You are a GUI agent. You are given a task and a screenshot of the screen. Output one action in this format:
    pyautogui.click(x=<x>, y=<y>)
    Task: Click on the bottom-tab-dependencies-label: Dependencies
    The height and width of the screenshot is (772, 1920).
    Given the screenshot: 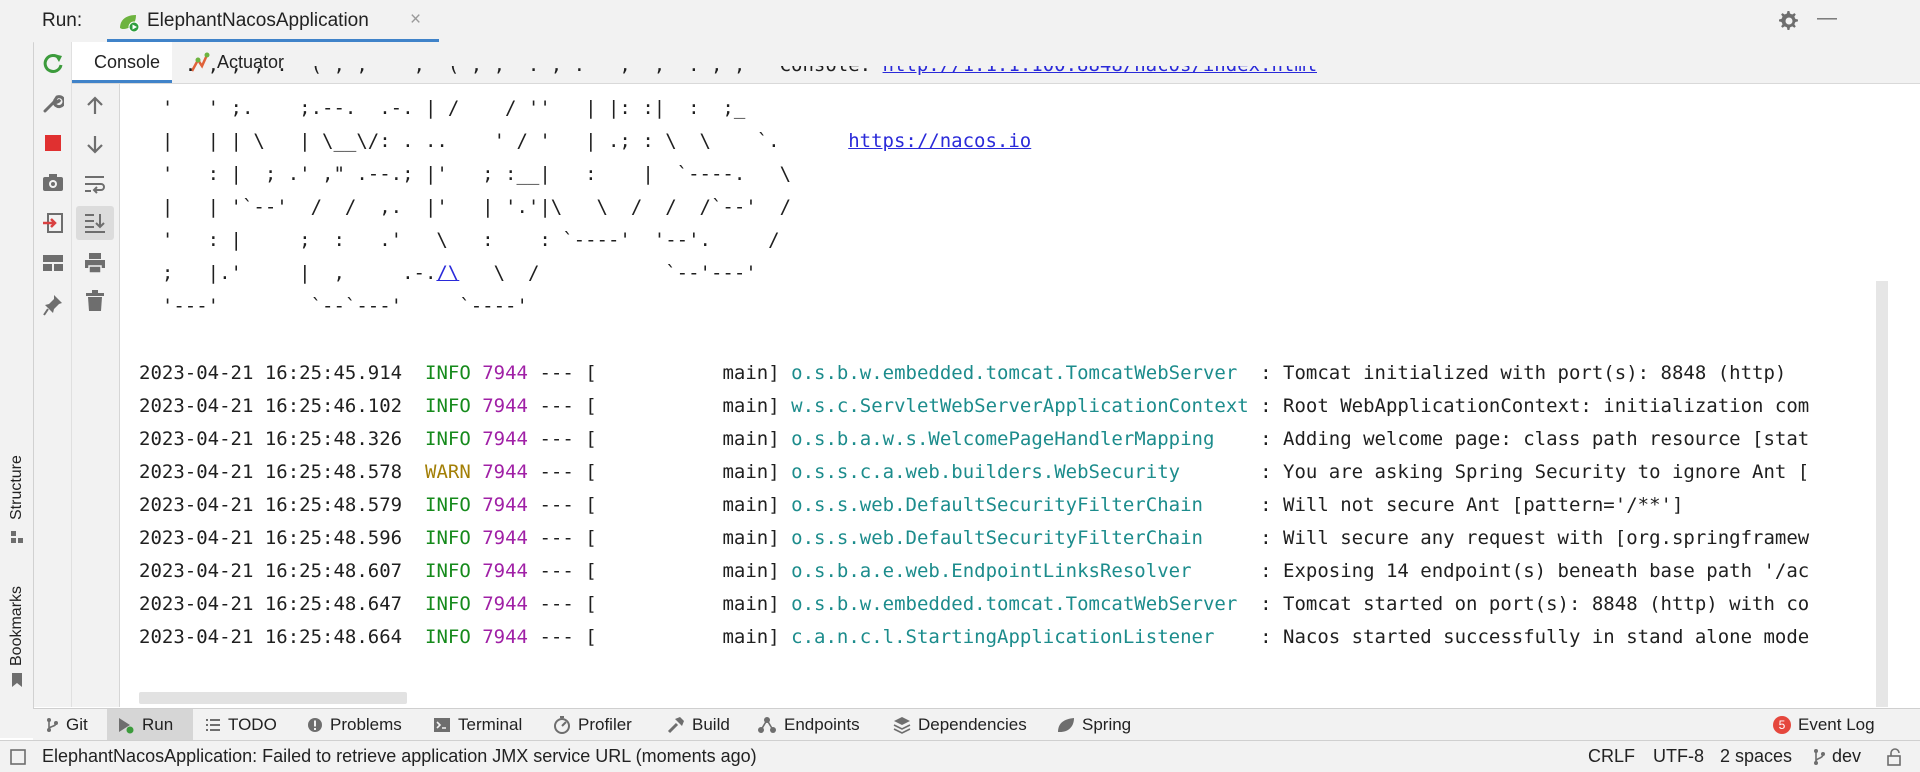 What is the action you would take?
    pyautogui.click(x=972, y=724)
    